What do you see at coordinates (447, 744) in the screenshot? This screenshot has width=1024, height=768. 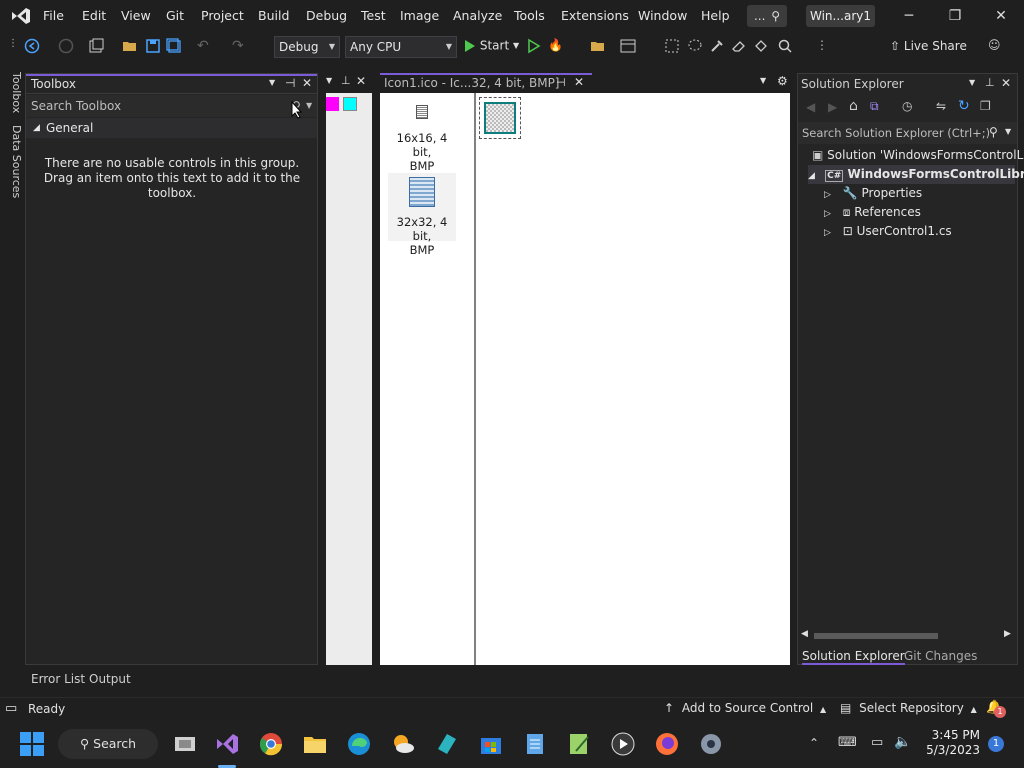 I see `app-icon-teal` at bounding box center [447, 744].